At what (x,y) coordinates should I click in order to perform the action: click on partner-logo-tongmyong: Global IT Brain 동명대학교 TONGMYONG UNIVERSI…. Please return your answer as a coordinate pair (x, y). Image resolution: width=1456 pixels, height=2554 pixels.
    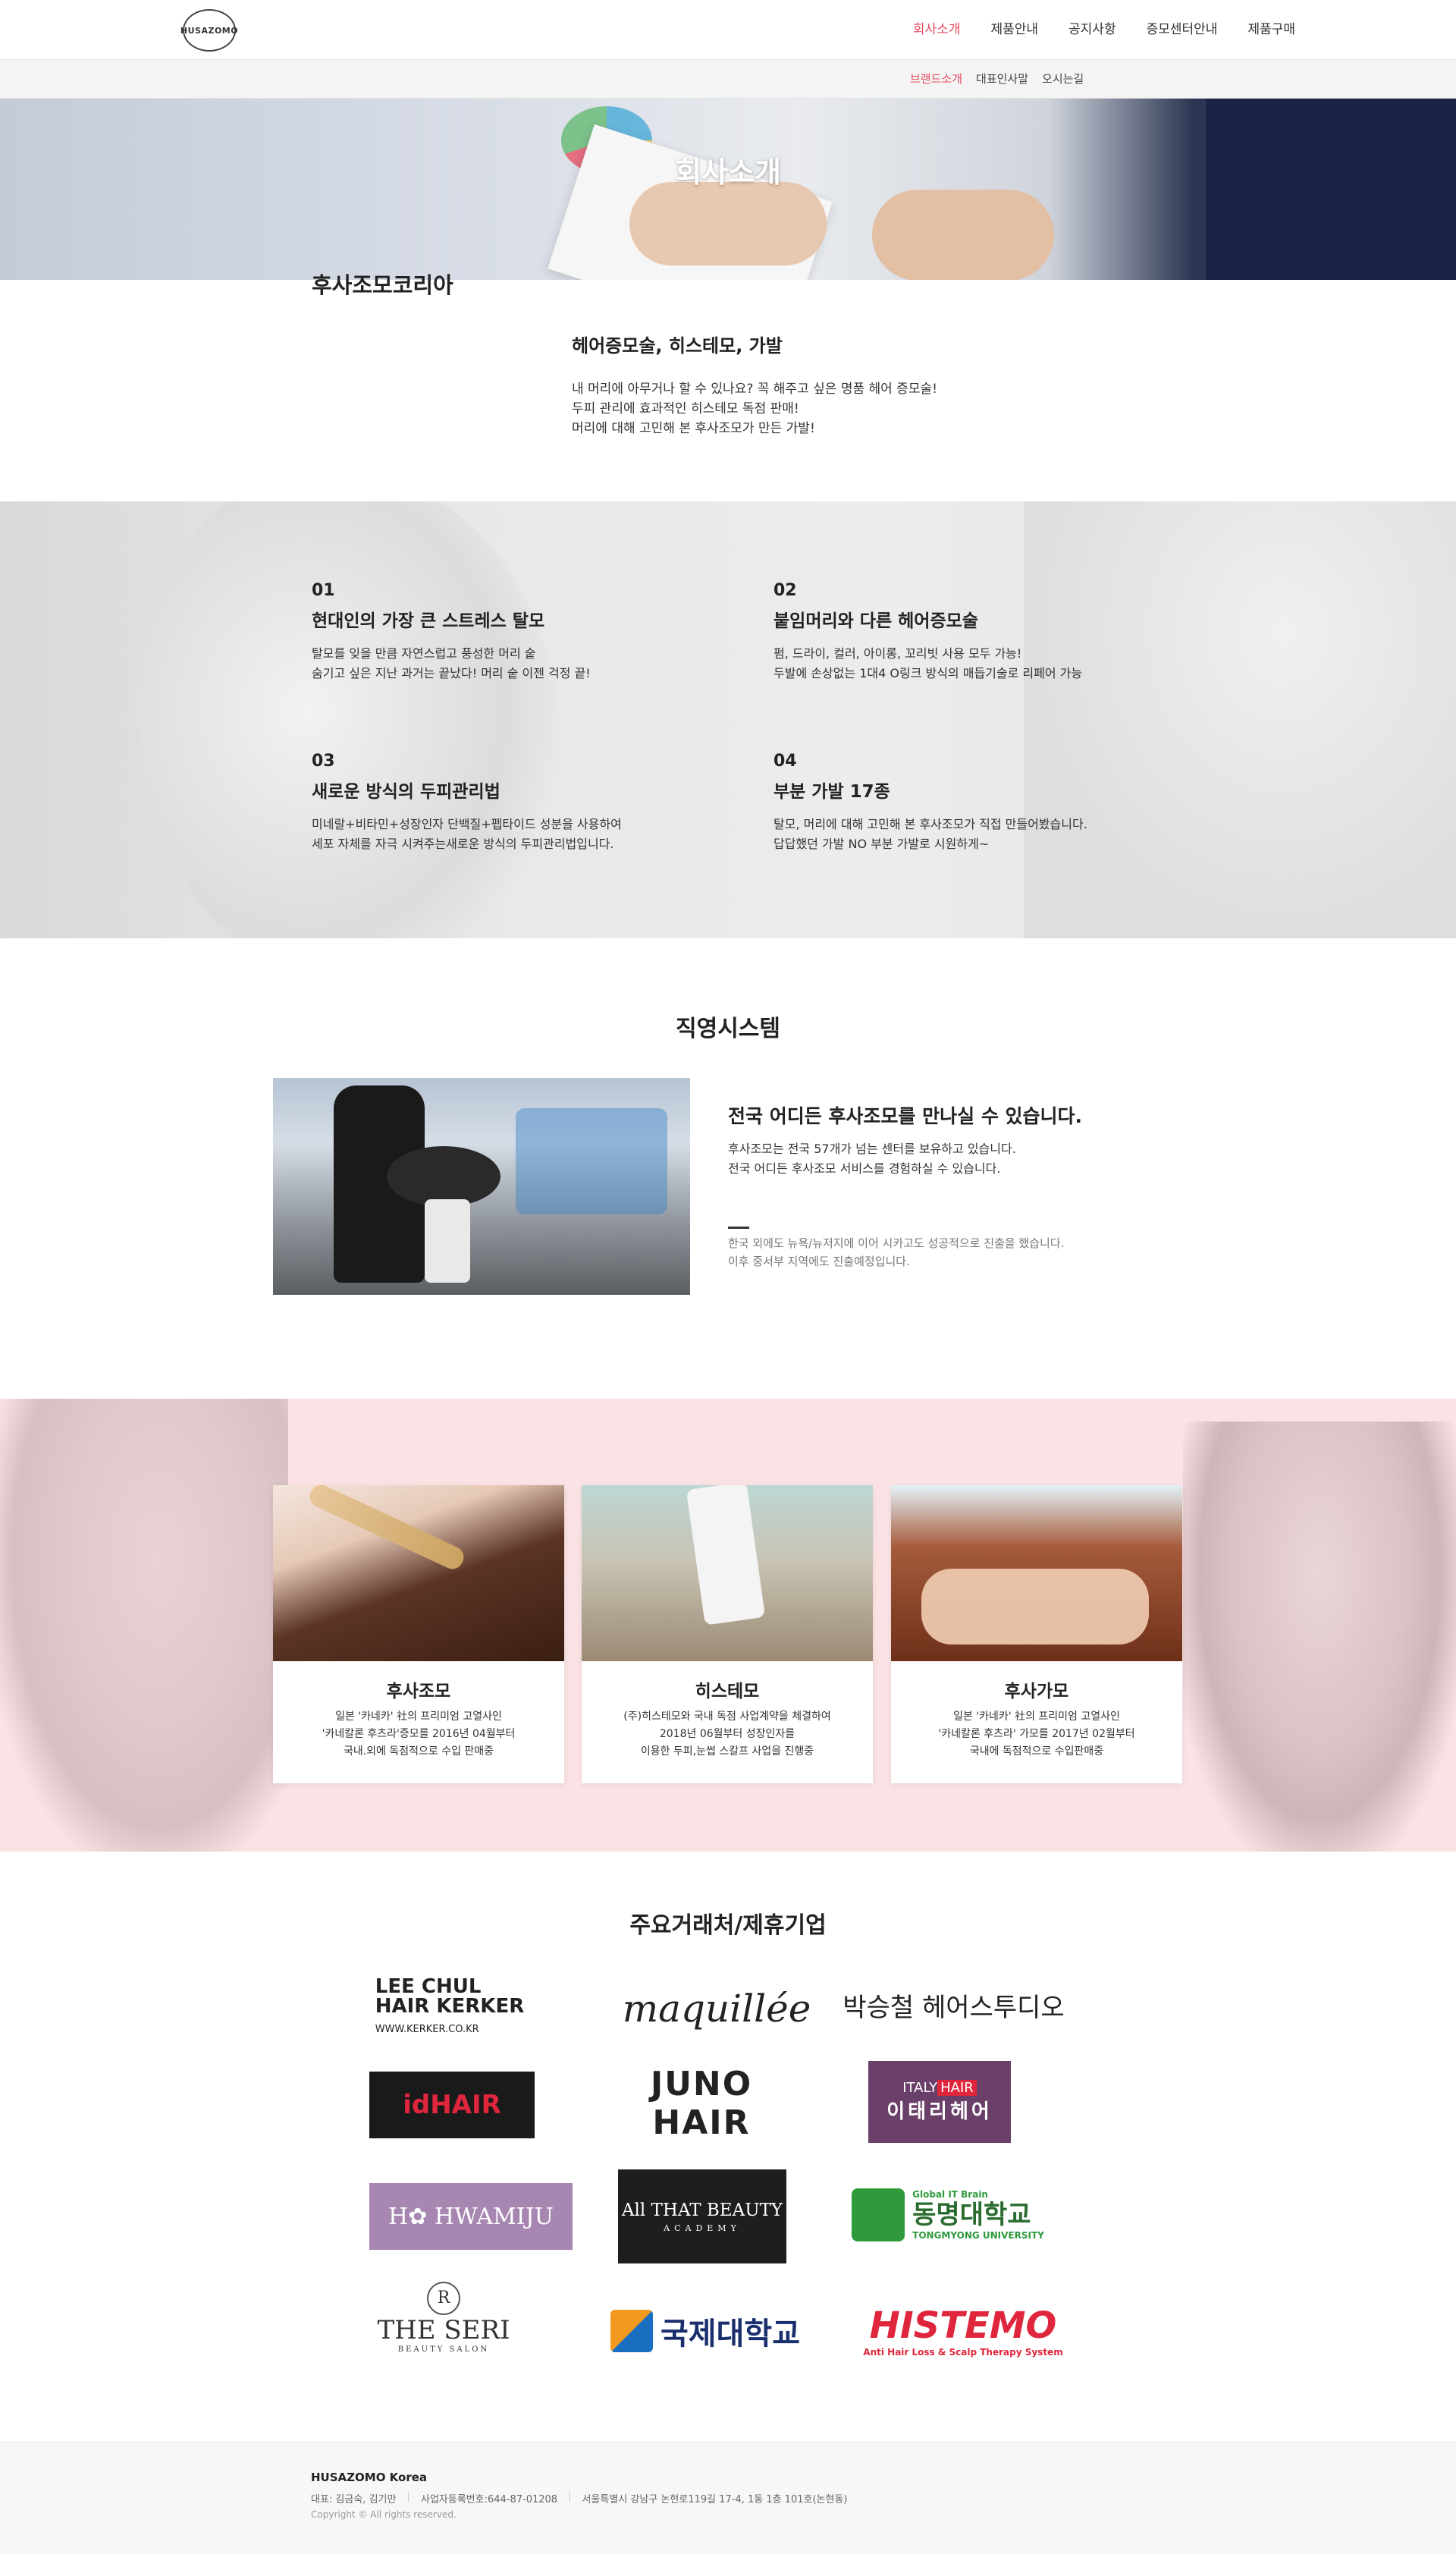
    Looking at the image, I should click on (947, 2215).